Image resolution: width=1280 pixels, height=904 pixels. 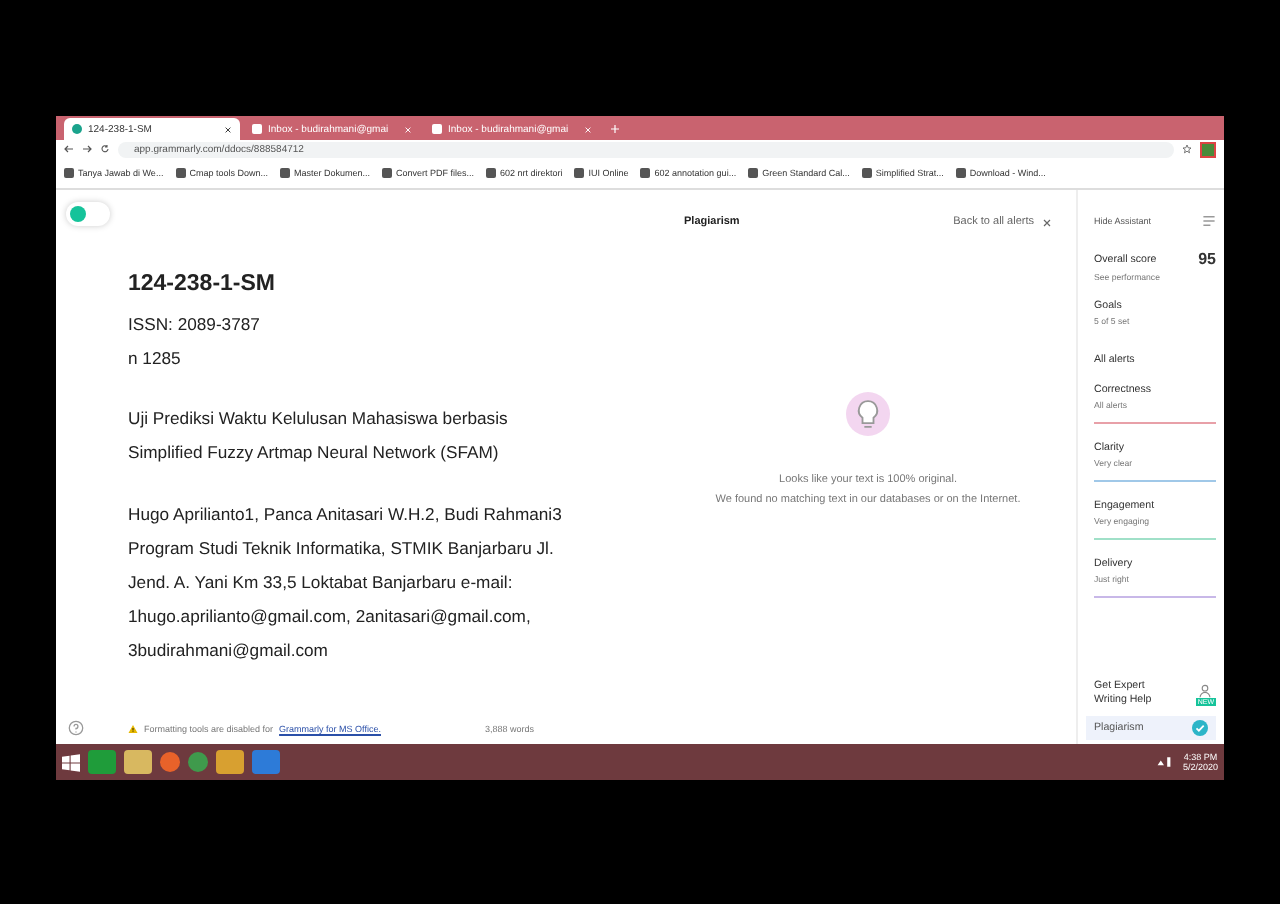 What do you see at coordinates (1187, 149) in the screenshot?
I see `star-icon` at bounding box center [1187, 149].